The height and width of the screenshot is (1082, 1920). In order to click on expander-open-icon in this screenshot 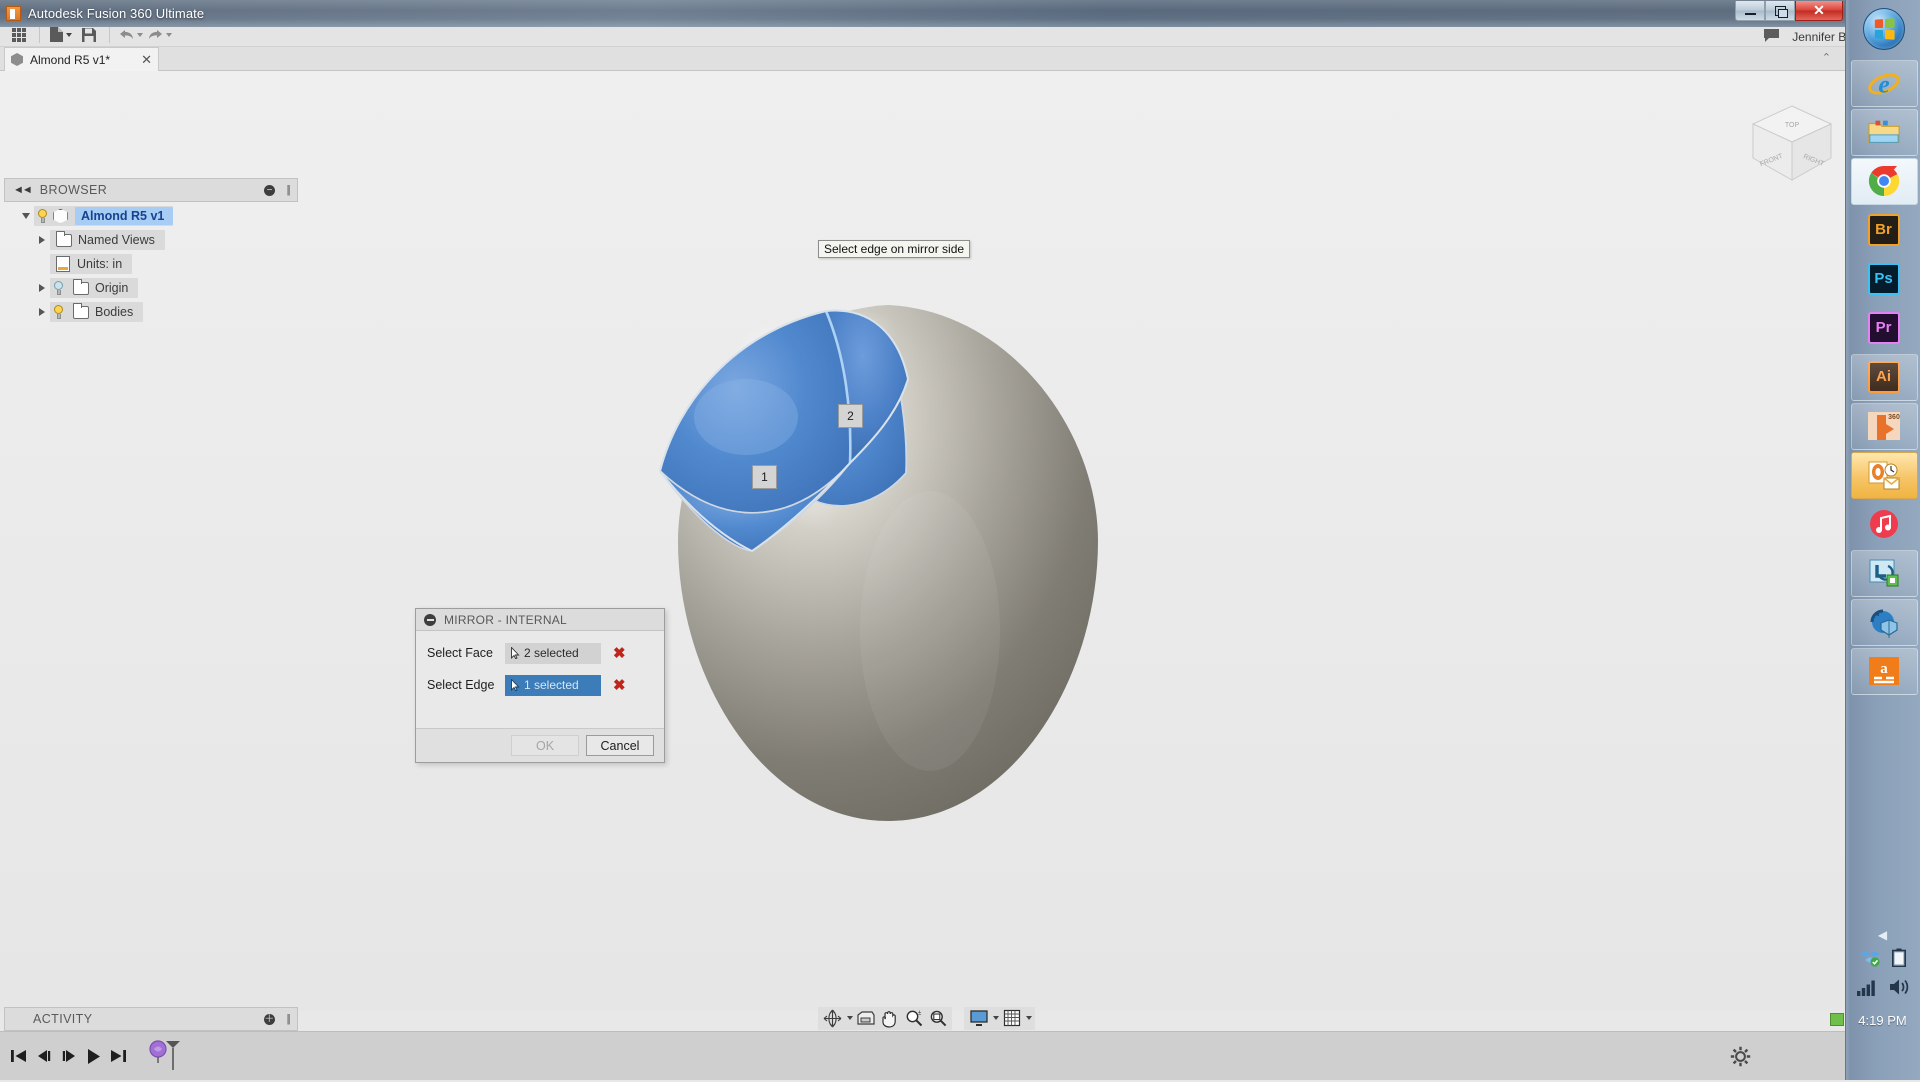, I will do `click(26, 216)`.